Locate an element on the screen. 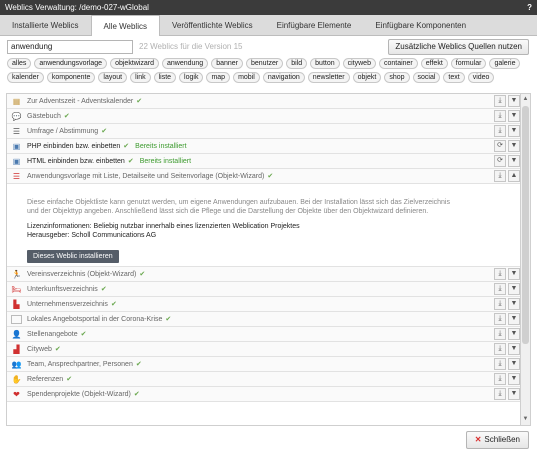  list-item: ▟ Cityweb ✔ ⤓ ▼ is located at coordinates (263, 349).